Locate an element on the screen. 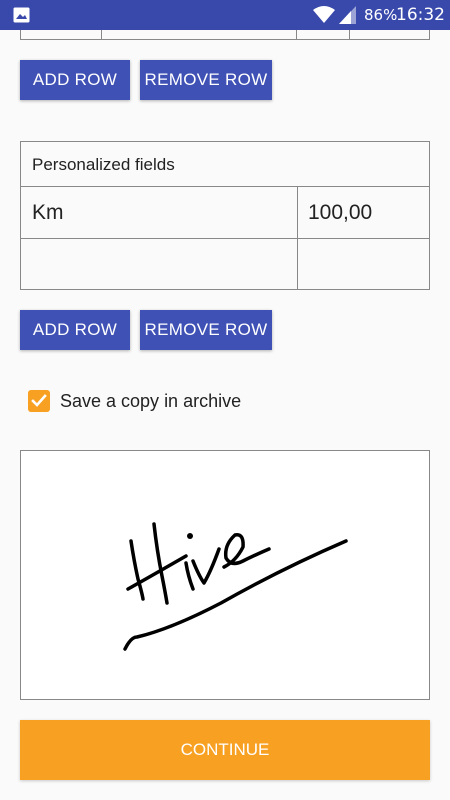 Image resolution: width=450 pixels, height=800 pixels. clock: 16:32 is located at coordinates (420, 15).